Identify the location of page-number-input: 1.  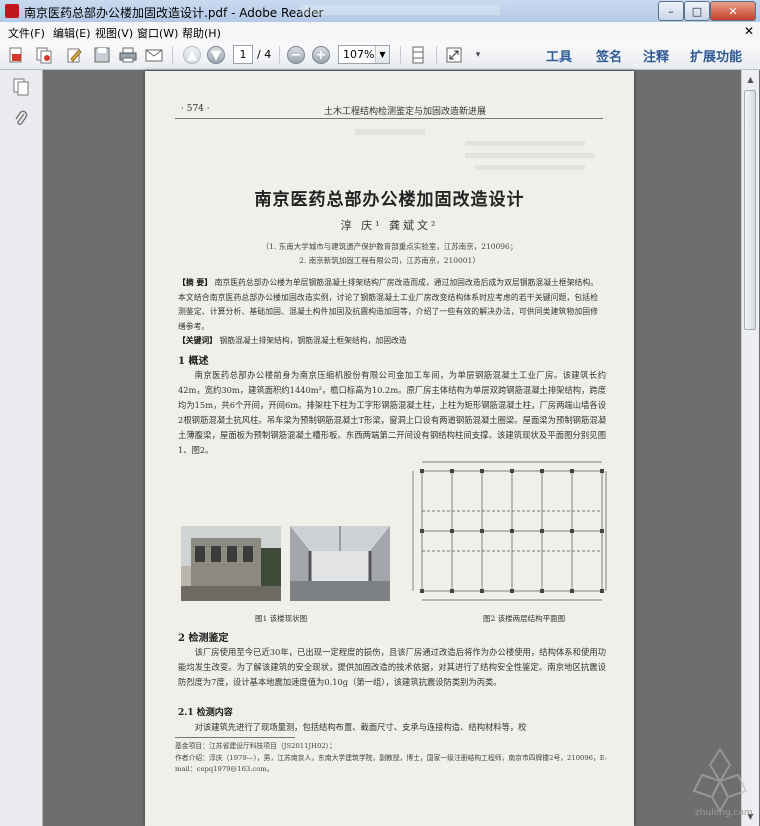
(243, 54).